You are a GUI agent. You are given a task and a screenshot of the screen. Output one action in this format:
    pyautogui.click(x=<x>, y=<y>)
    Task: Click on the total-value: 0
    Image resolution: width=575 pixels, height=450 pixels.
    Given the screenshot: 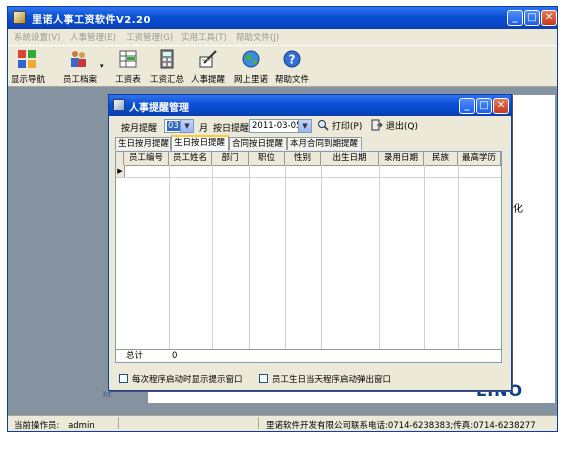 What is the action you would take?
    pyautogui.click(x=175, y=356)
    